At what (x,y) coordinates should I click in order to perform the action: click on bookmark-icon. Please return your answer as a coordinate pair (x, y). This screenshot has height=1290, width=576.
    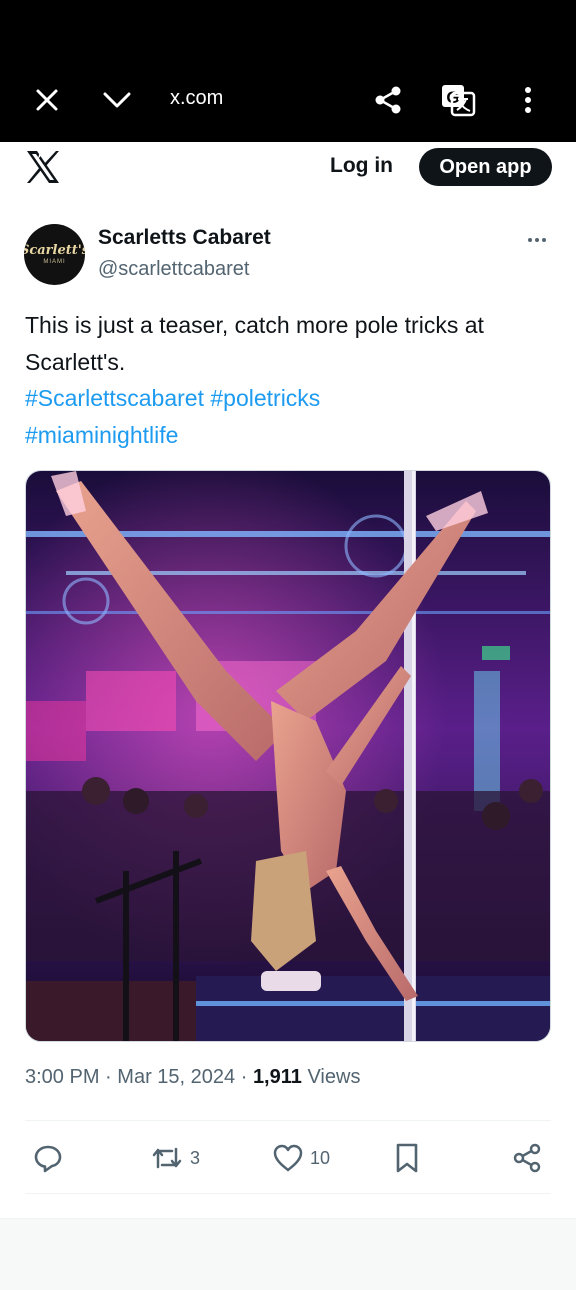
    Looking at the image, I should click on (407, 1158).